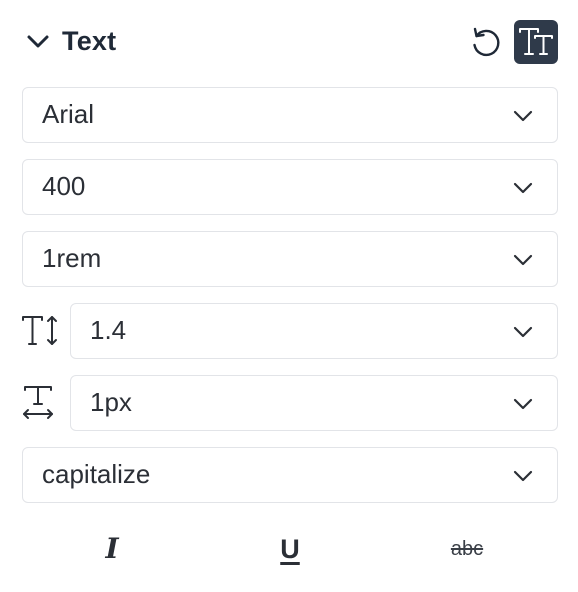  What do you see at coordinates (89, 41) in the screenshot?
I see `section-title: Text` at bounding box center [89, 41].